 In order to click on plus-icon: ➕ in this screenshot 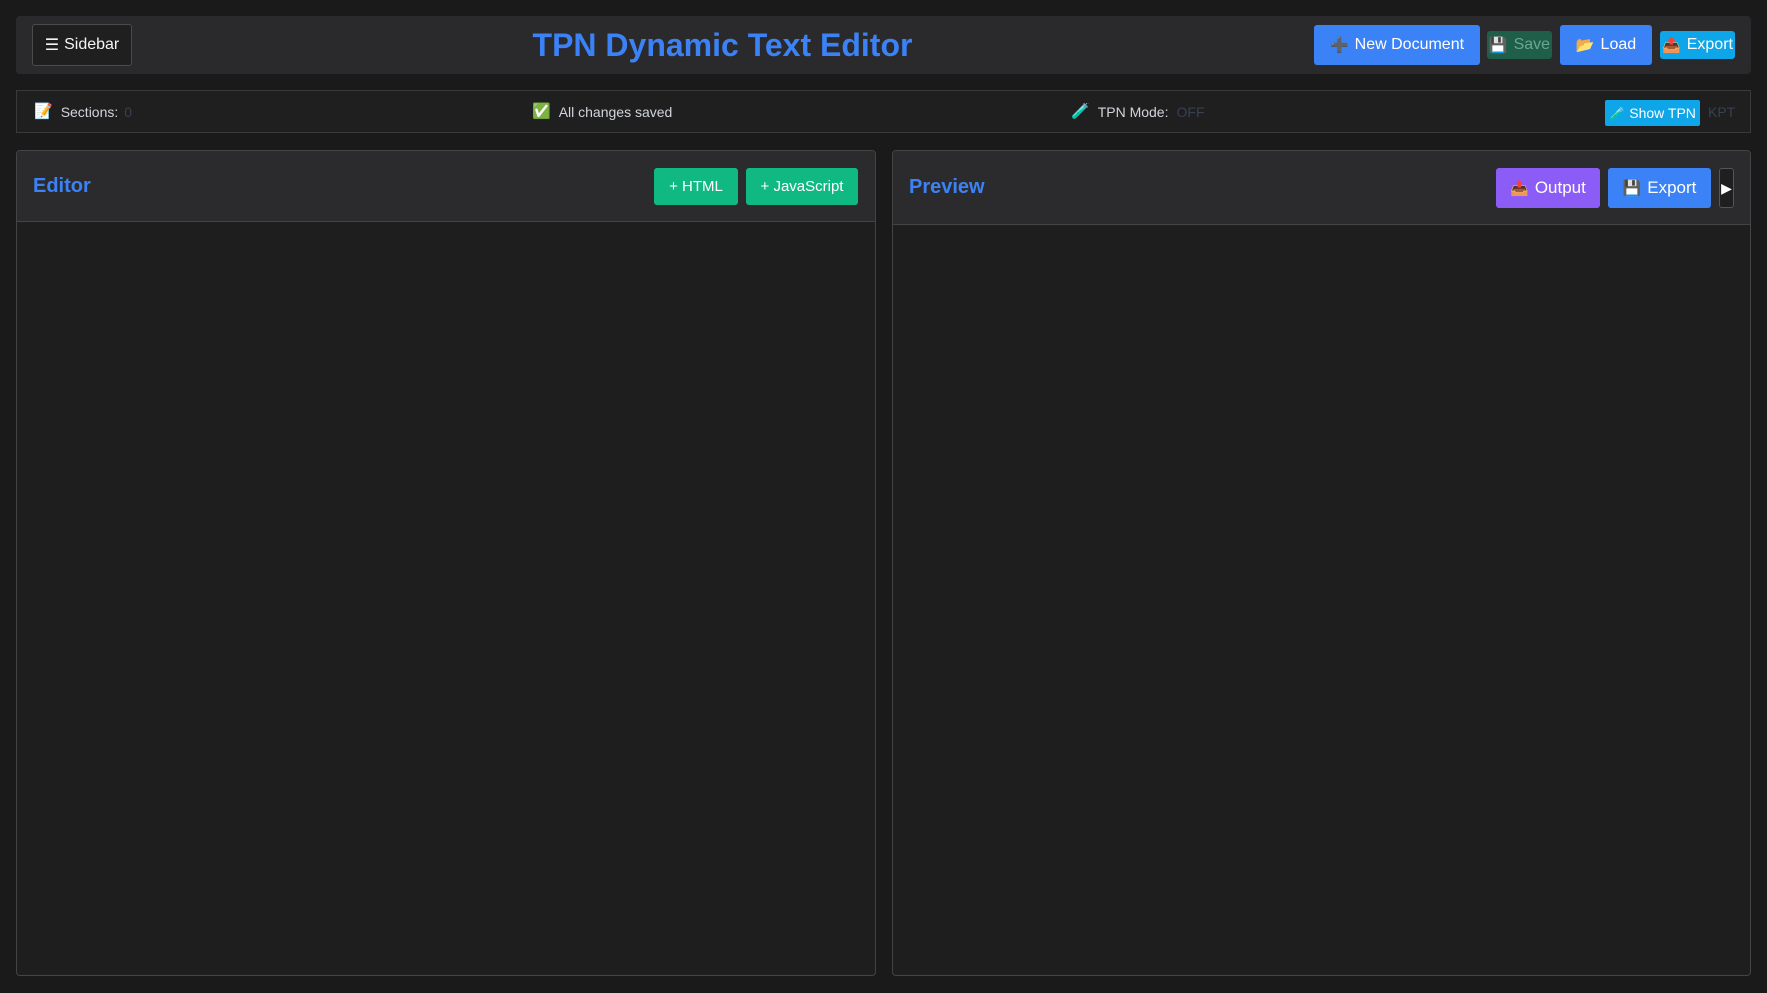, I will do `click(1339, 45)`.